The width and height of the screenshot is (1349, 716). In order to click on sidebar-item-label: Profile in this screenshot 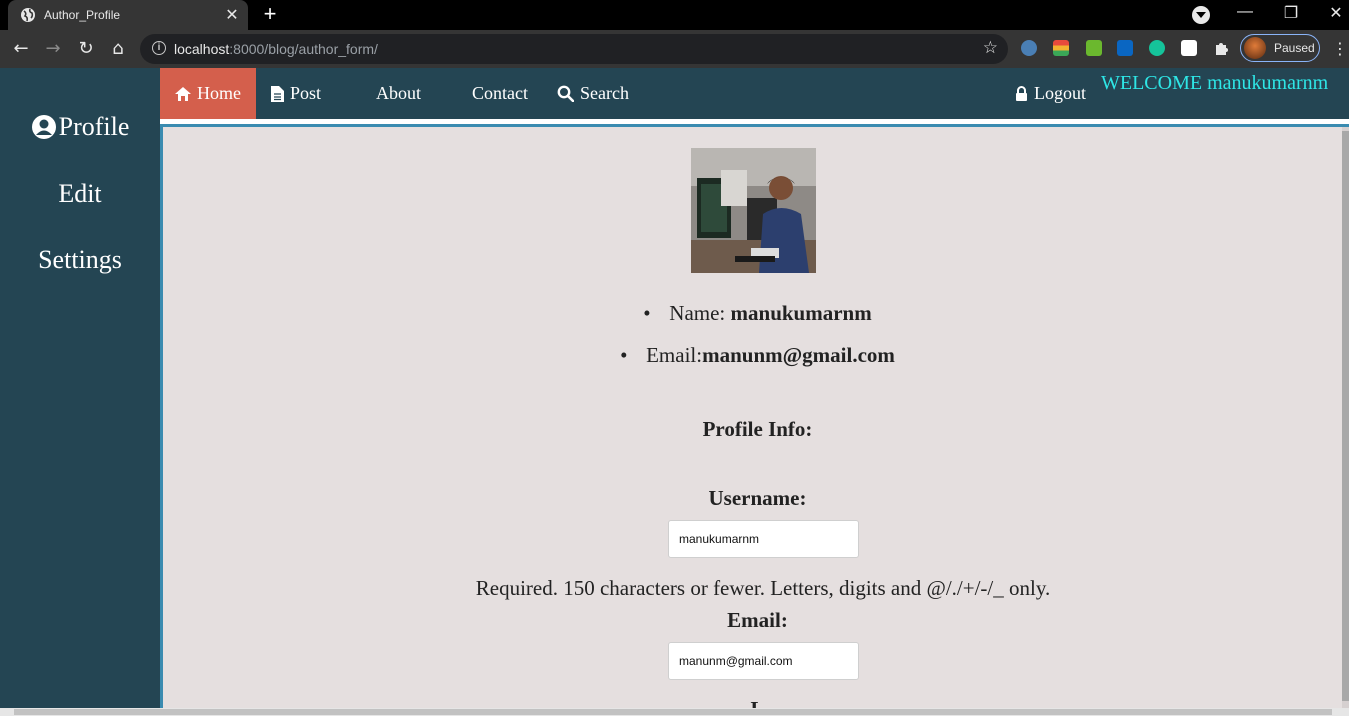, I will do `click(94, 126)`.